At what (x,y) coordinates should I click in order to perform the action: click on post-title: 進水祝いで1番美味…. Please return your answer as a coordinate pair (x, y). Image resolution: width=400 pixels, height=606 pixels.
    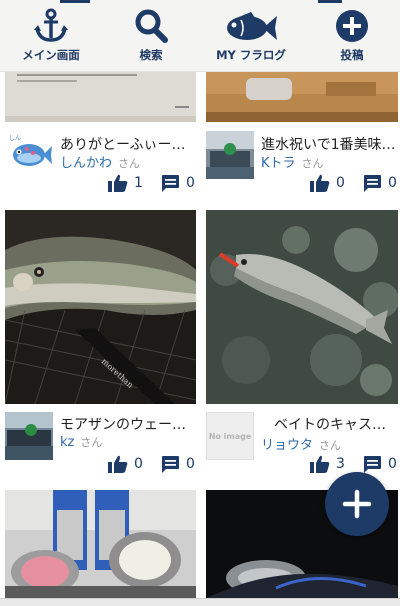
    Looking at the image, I should click on (328, 144).